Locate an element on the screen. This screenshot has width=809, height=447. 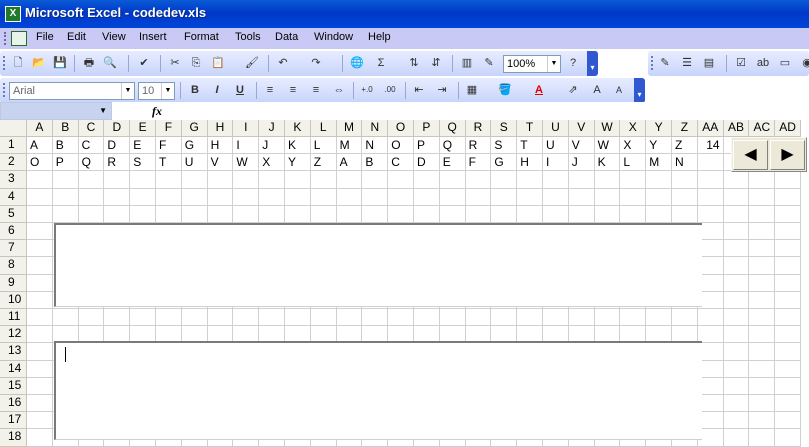
font-combo: Arial ▼ is located at coordinates (72, 91).